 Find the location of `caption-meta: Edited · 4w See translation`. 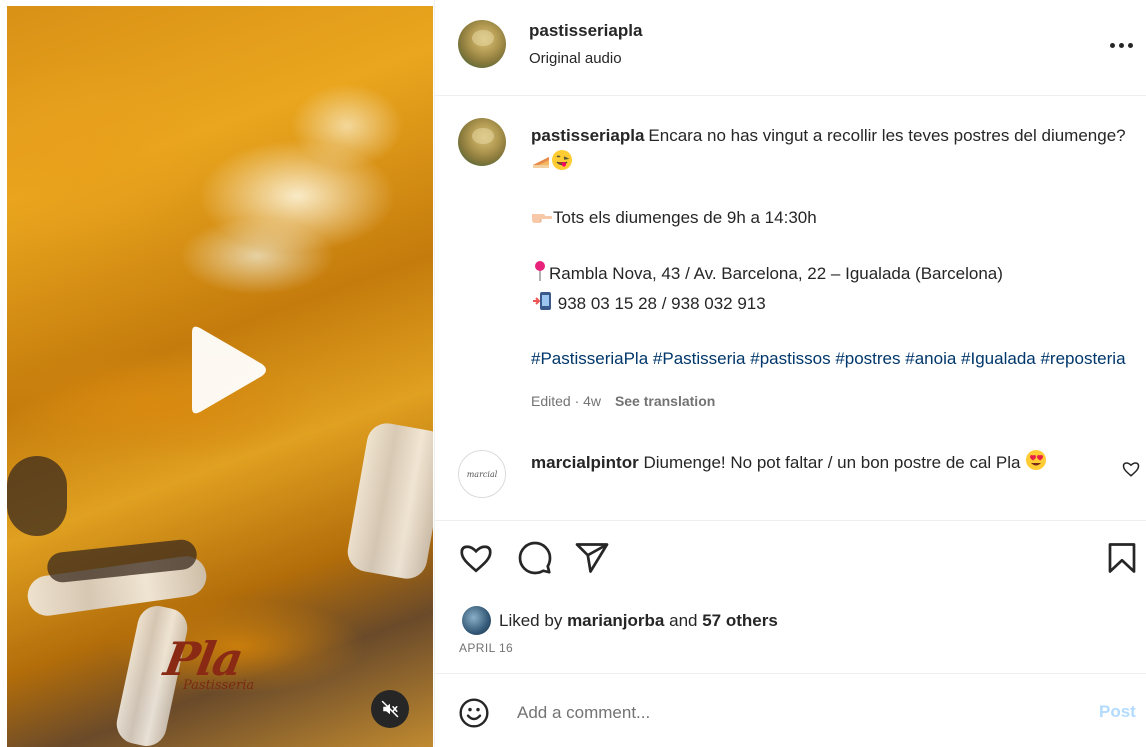

caption-meta: Edited · 4w See translation is located at coordinates (623, 401).